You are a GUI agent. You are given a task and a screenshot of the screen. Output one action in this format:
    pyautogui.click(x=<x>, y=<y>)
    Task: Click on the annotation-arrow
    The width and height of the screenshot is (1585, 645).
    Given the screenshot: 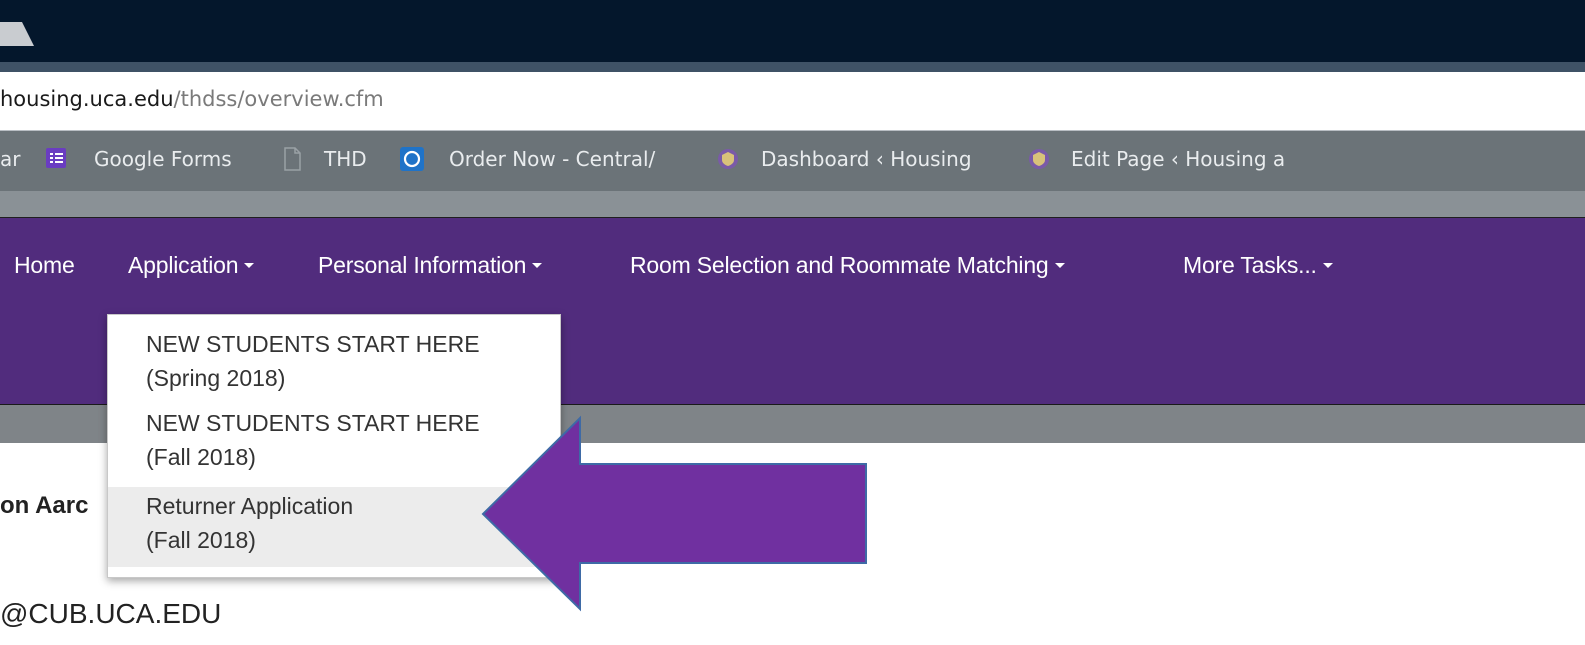 What is the action you would take?
    pyautogui.click(x=674, y=513)
    